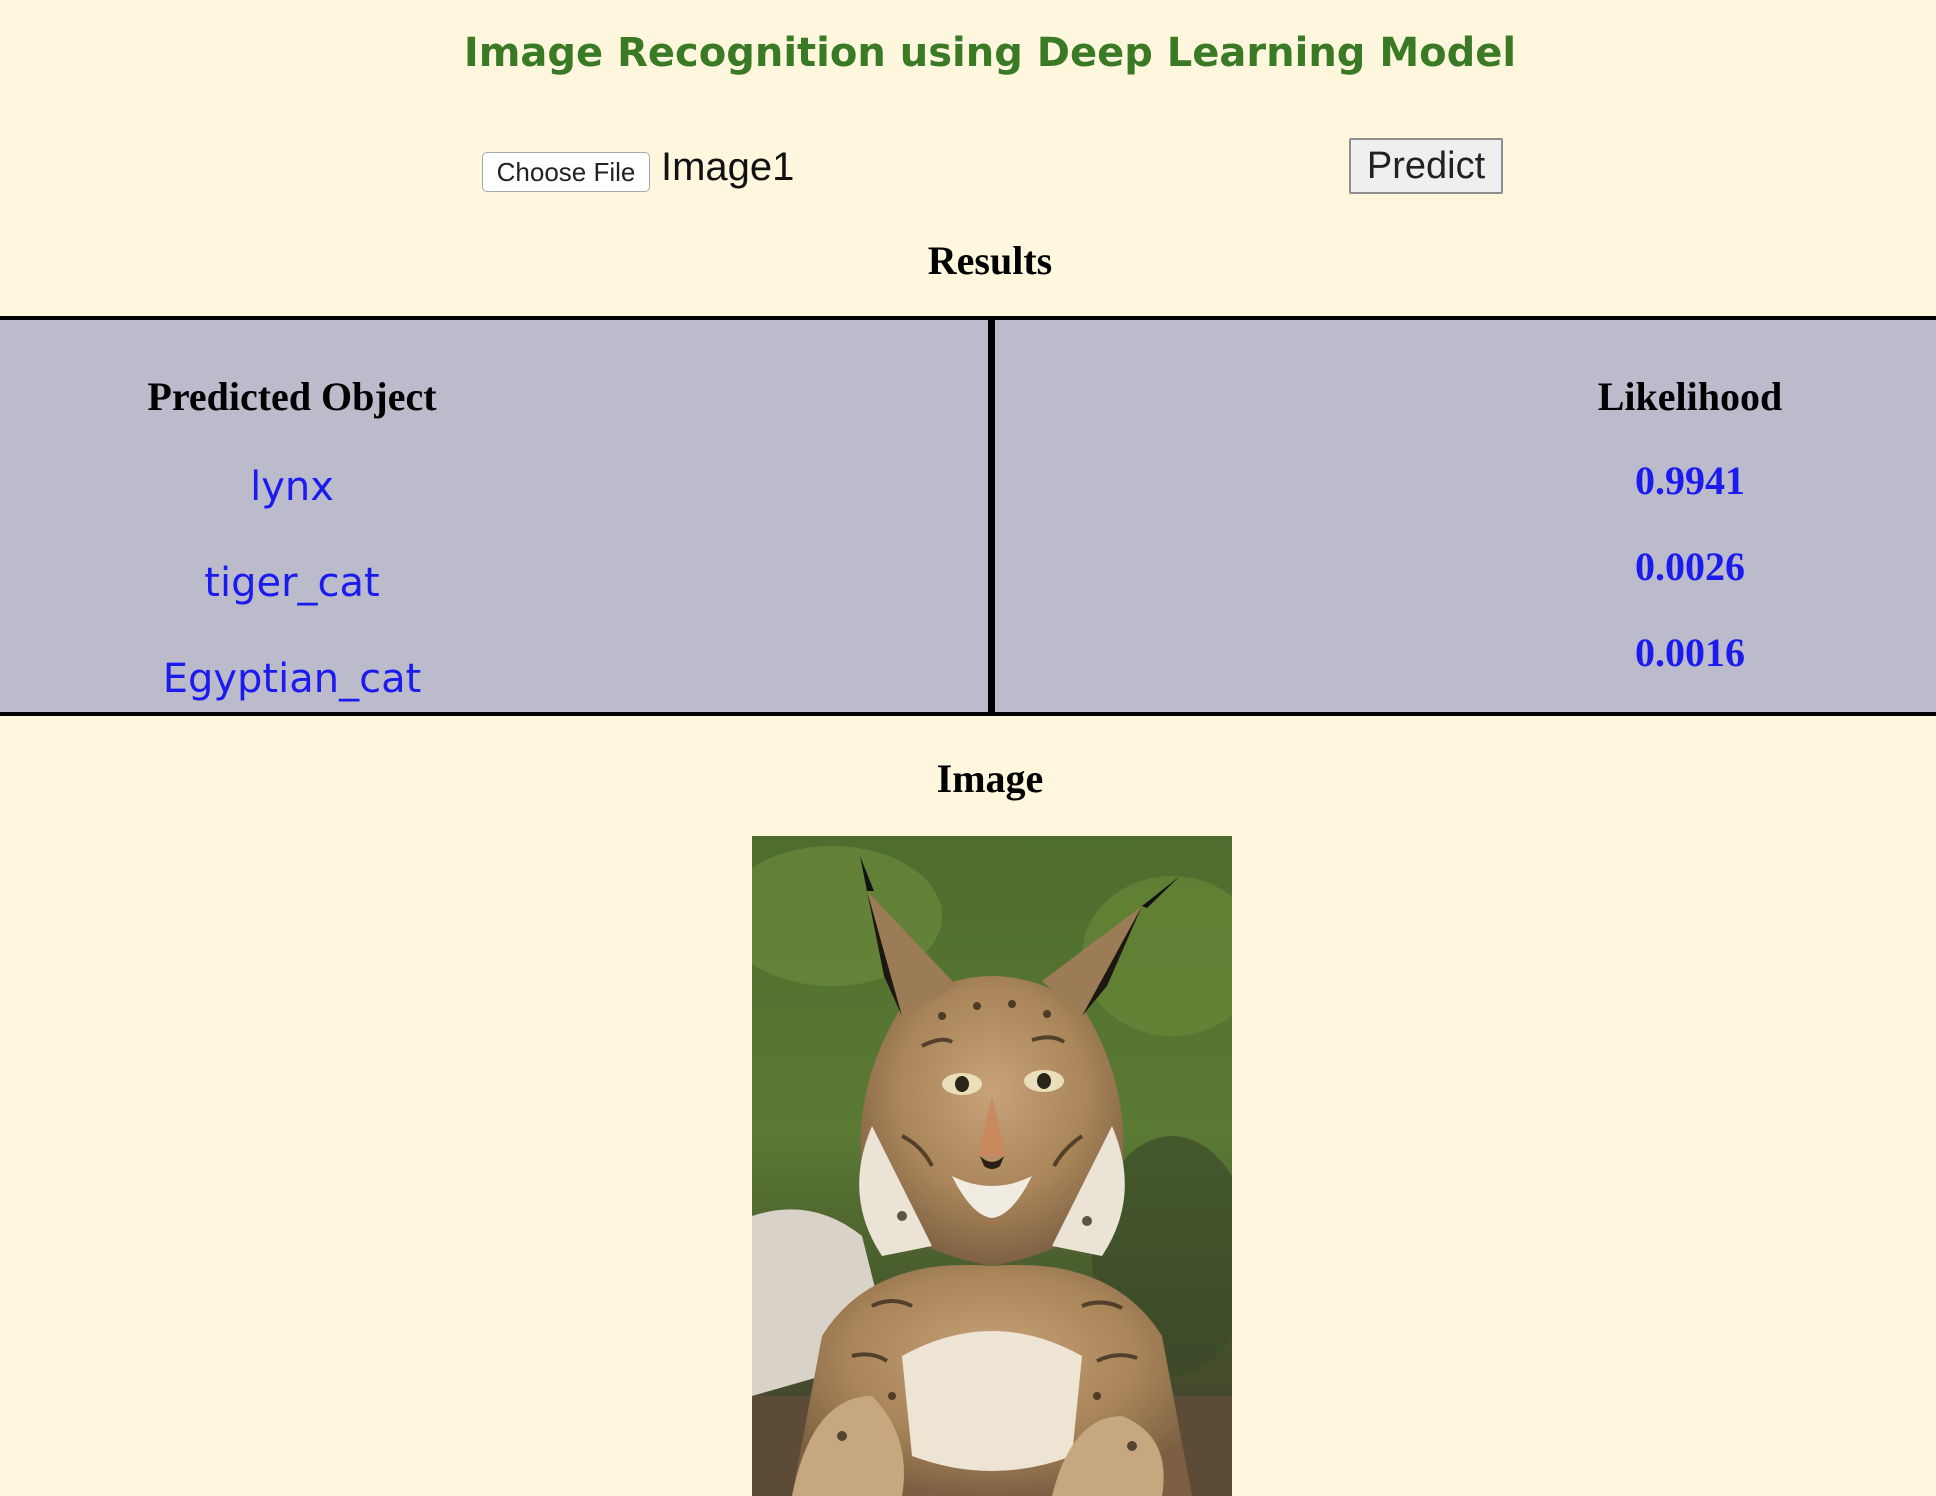 The width and height of the screenshot is (1936, 1496). I want to click on predicted-object-1: lynx, so click(292, 487).